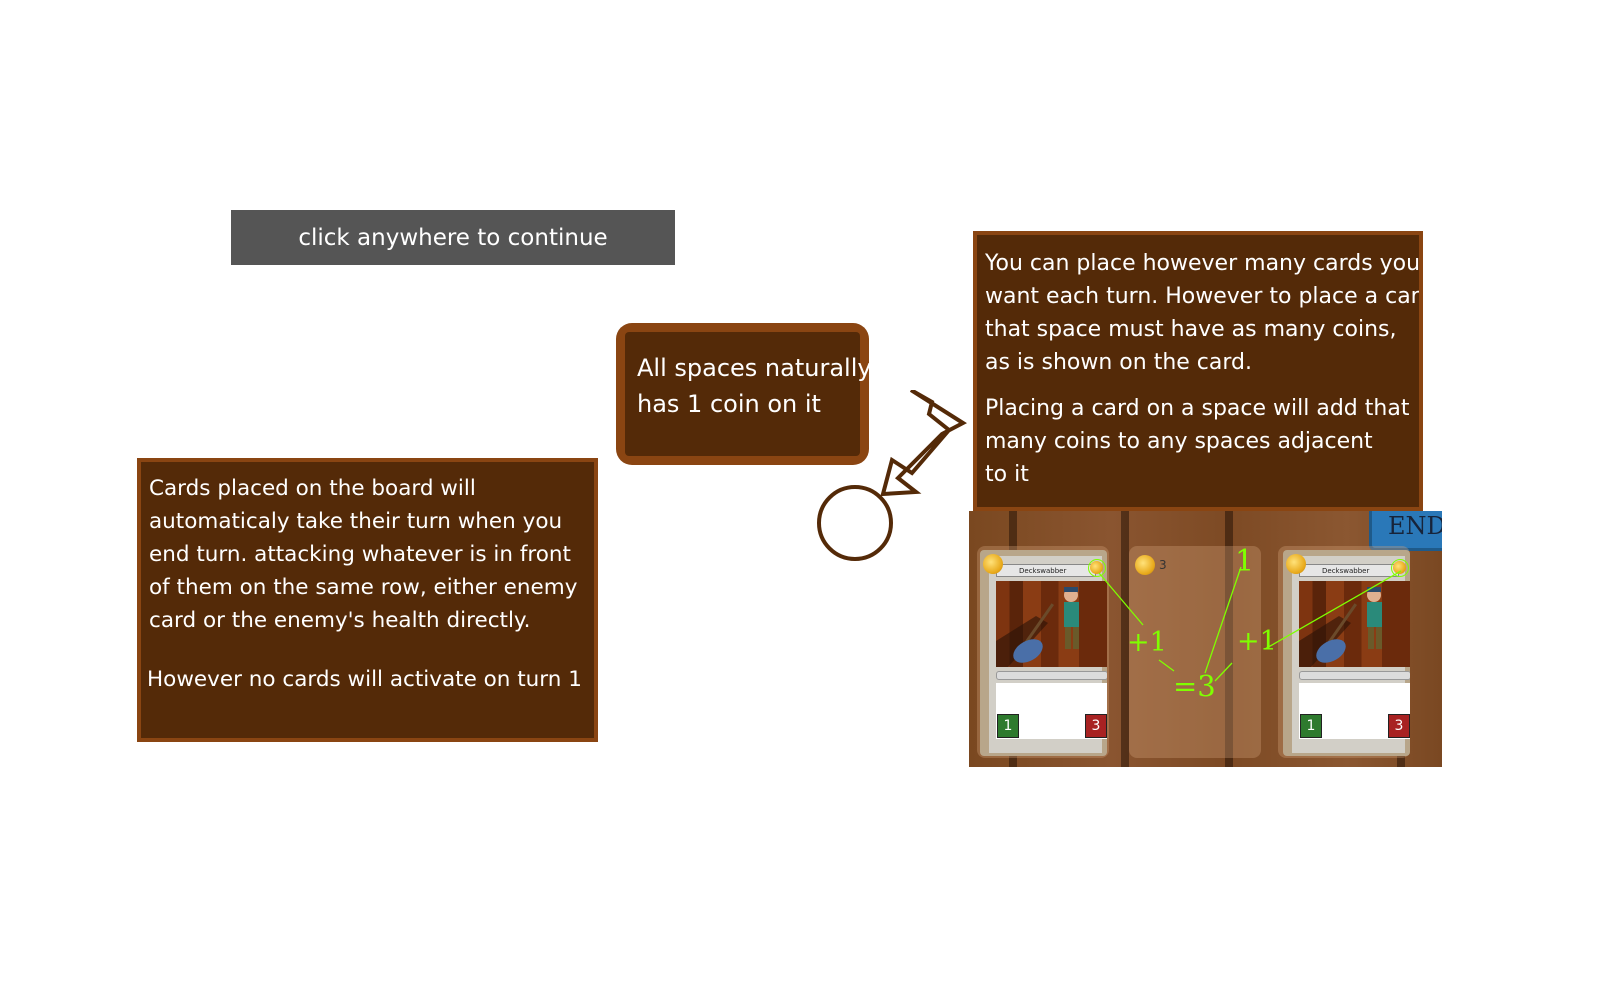 The image size is (1600, 1000). What do you see at coordinates (1191, 329) in the screenshot?
I see `placement-line: that space must have as many coins,` at bounding box center [1191, 329].